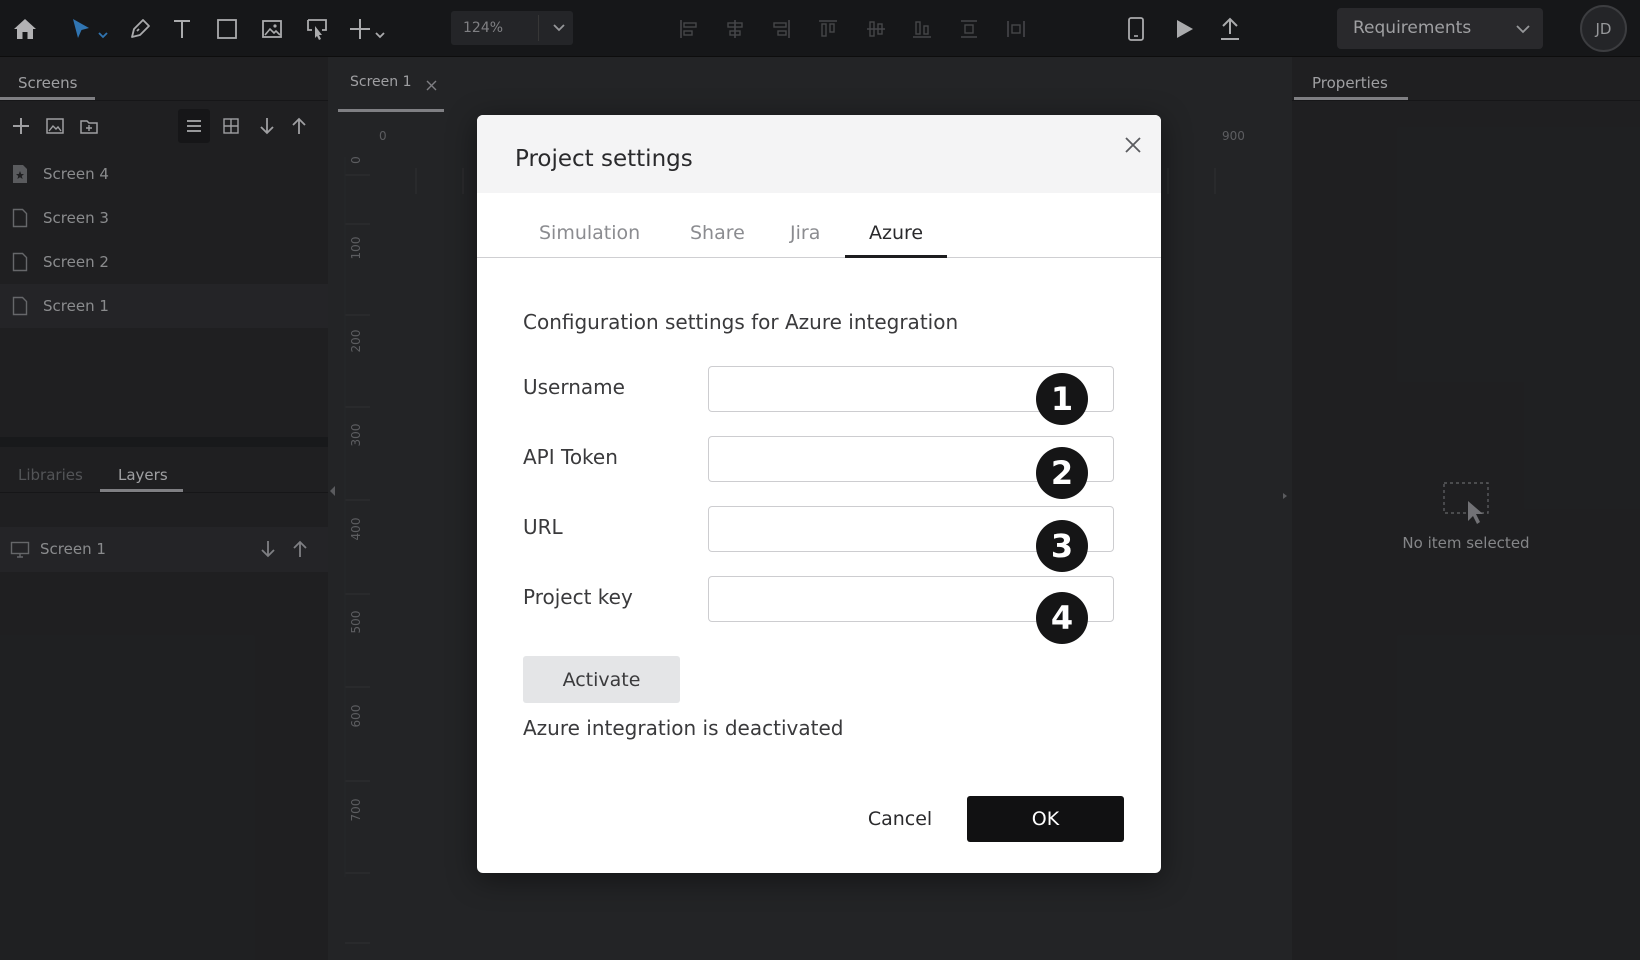  Describe the element at coordinates (1062, 546) in the screenshot. I see `annotation-badge: 3` at that location.